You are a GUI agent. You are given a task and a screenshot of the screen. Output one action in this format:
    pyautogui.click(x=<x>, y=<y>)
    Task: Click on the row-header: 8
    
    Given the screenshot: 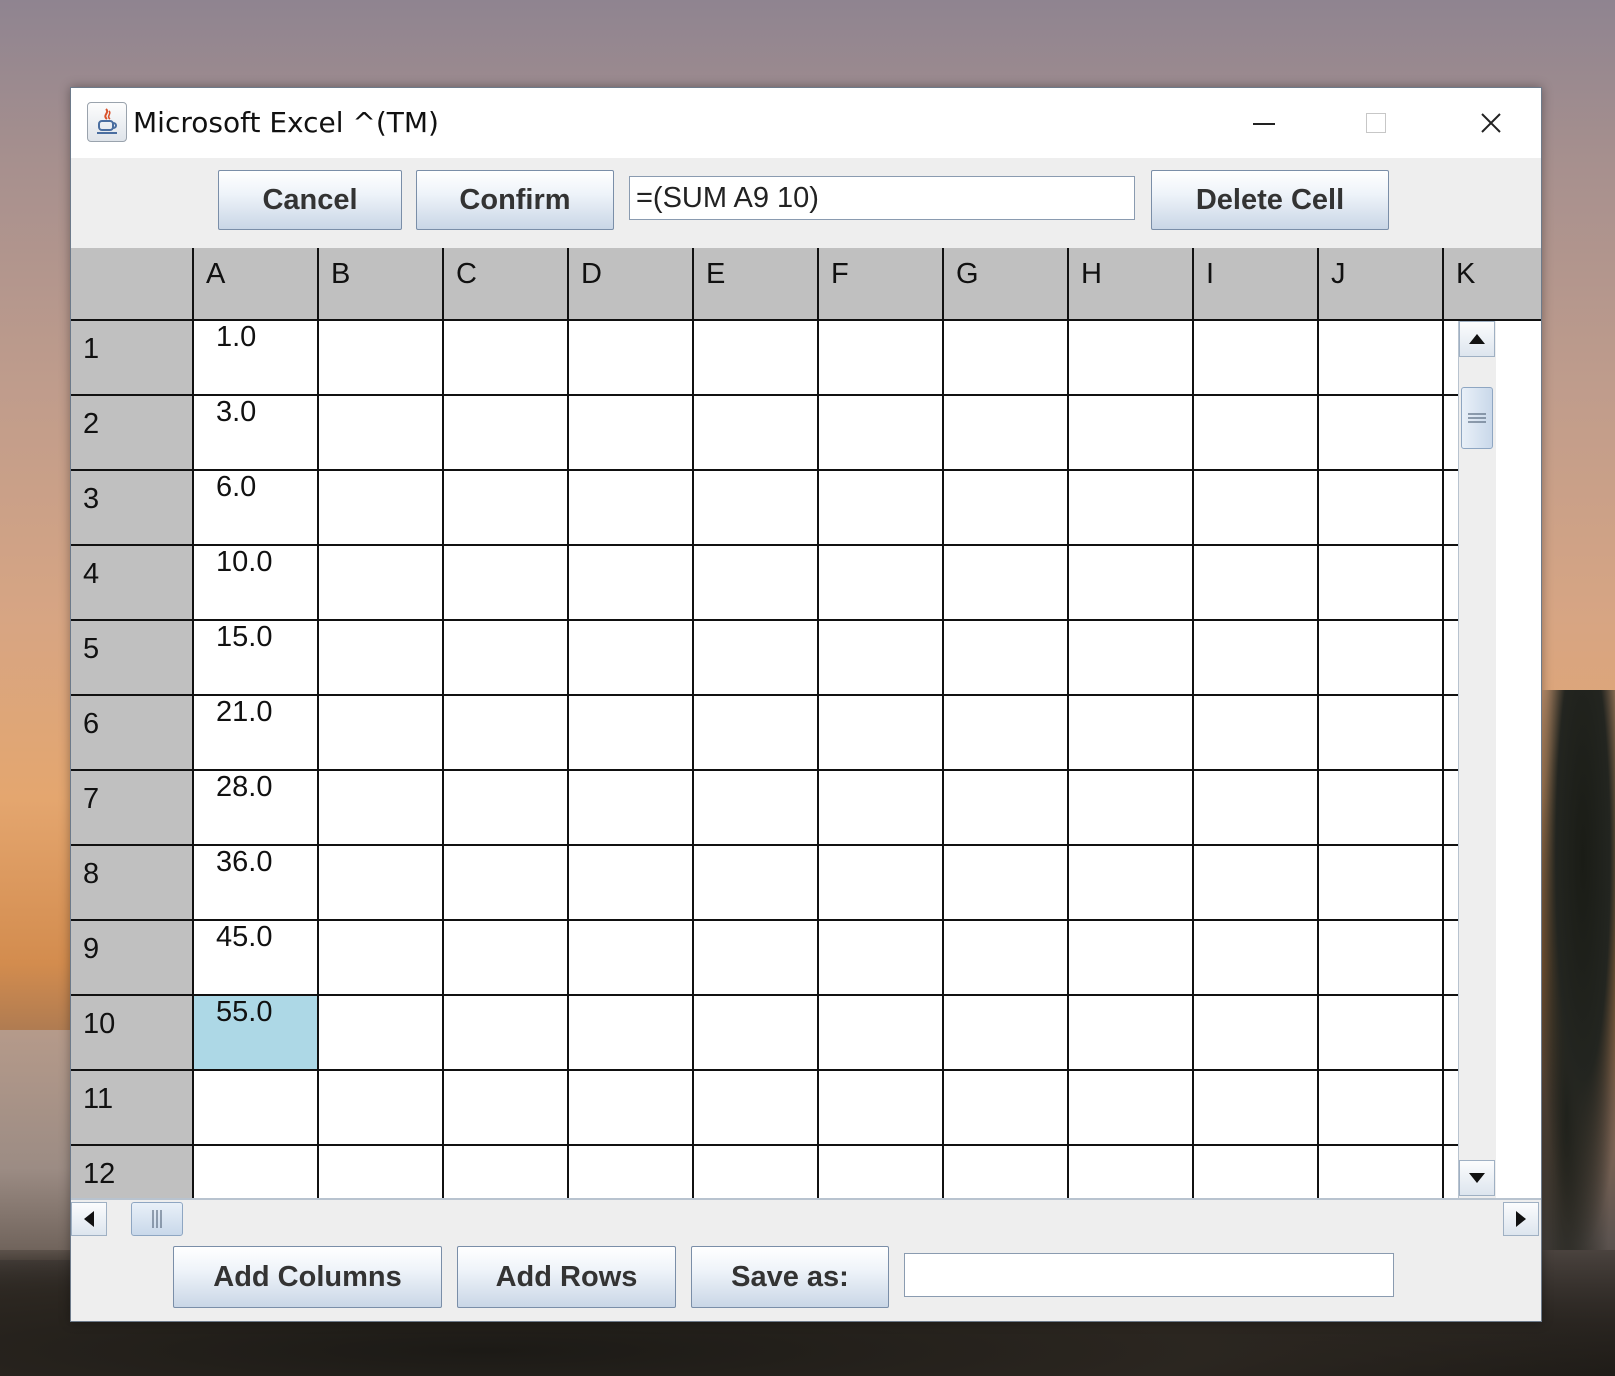 What is the action you would take?
    pyautogui.click(x=131, y=883)
    